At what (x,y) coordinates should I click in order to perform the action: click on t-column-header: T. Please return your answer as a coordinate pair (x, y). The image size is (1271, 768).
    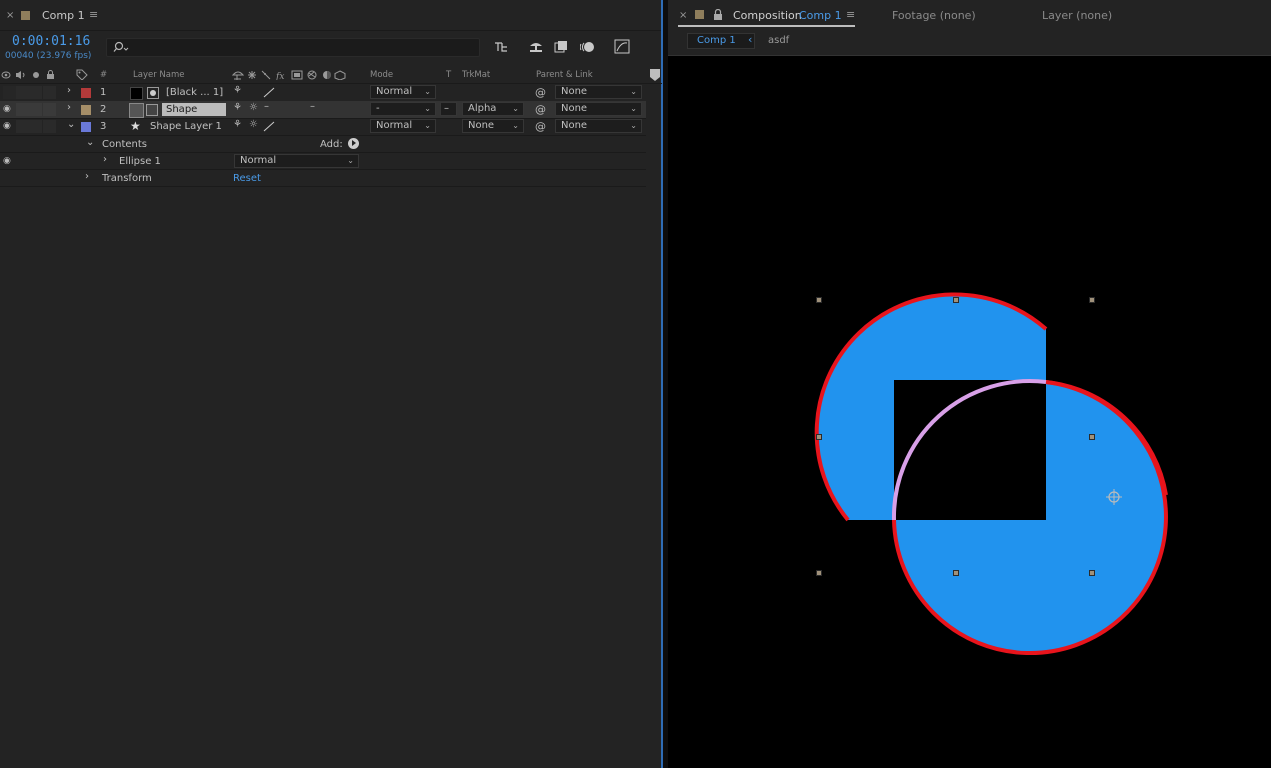
    Looking at the image, I should click on (448, 75).